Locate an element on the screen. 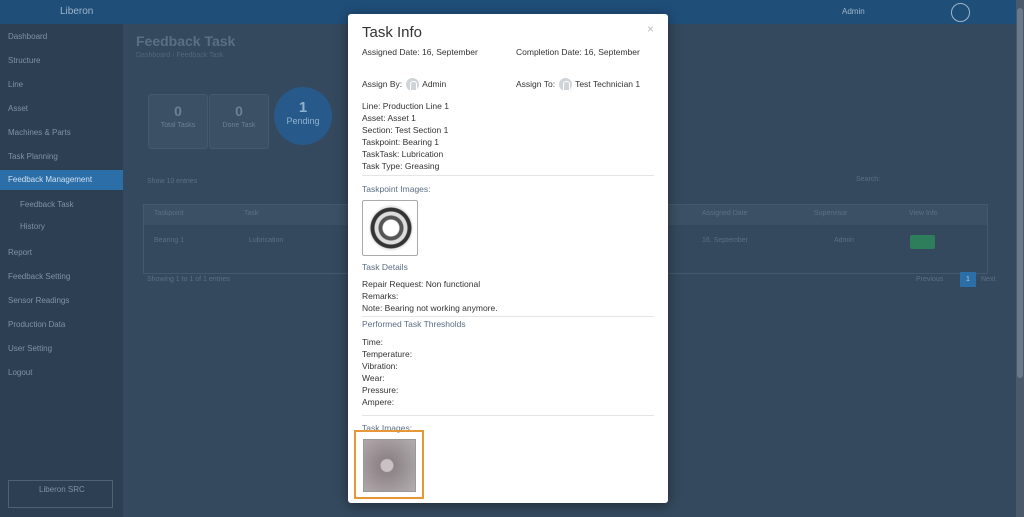 This screenshot has height=517, width=1024. page-scrollbar is located at coordinates (1020, 258).